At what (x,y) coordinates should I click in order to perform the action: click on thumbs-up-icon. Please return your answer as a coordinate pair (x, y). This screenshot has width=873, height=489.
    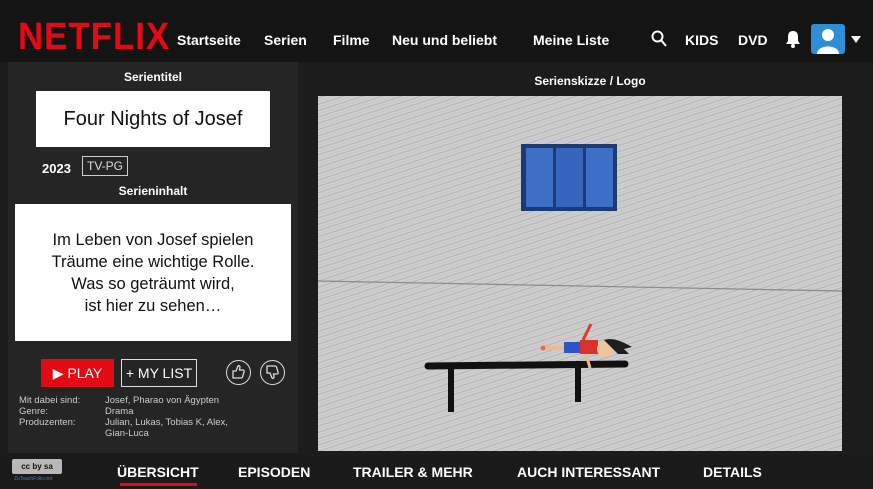
    Looking at the image, I should click on (238, 371).